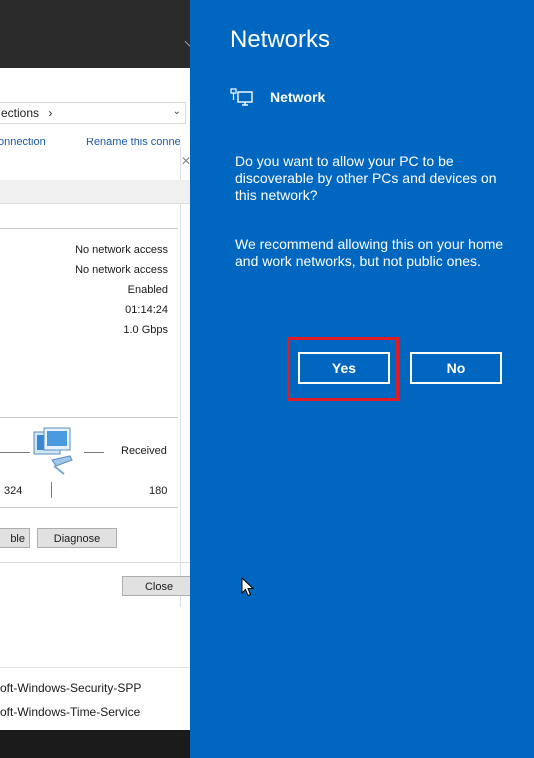 The width and height of the screenshot is (534, 758). I want to click on media-state-value: Enabled, so click(147, 290).